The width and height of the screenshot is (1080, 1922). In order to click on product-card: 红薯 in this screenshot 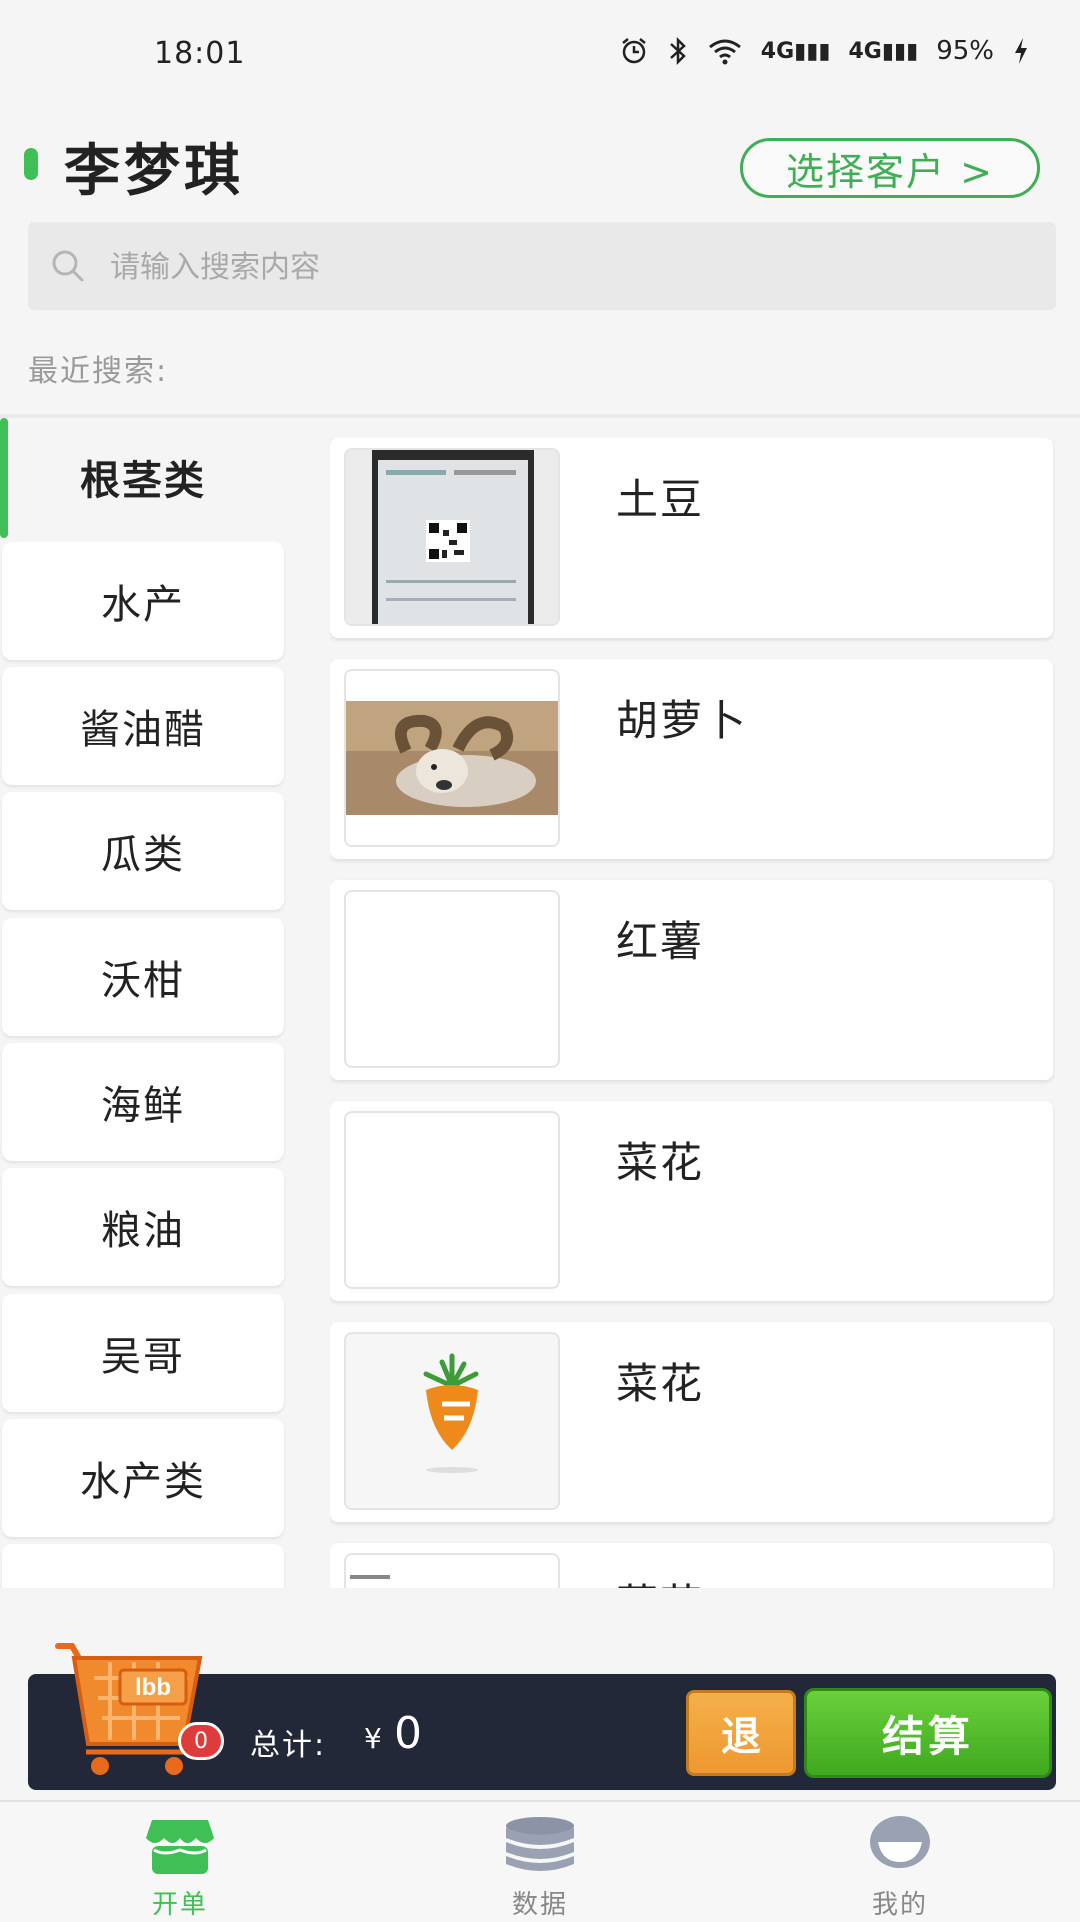, I will do `click(691, 980)`.